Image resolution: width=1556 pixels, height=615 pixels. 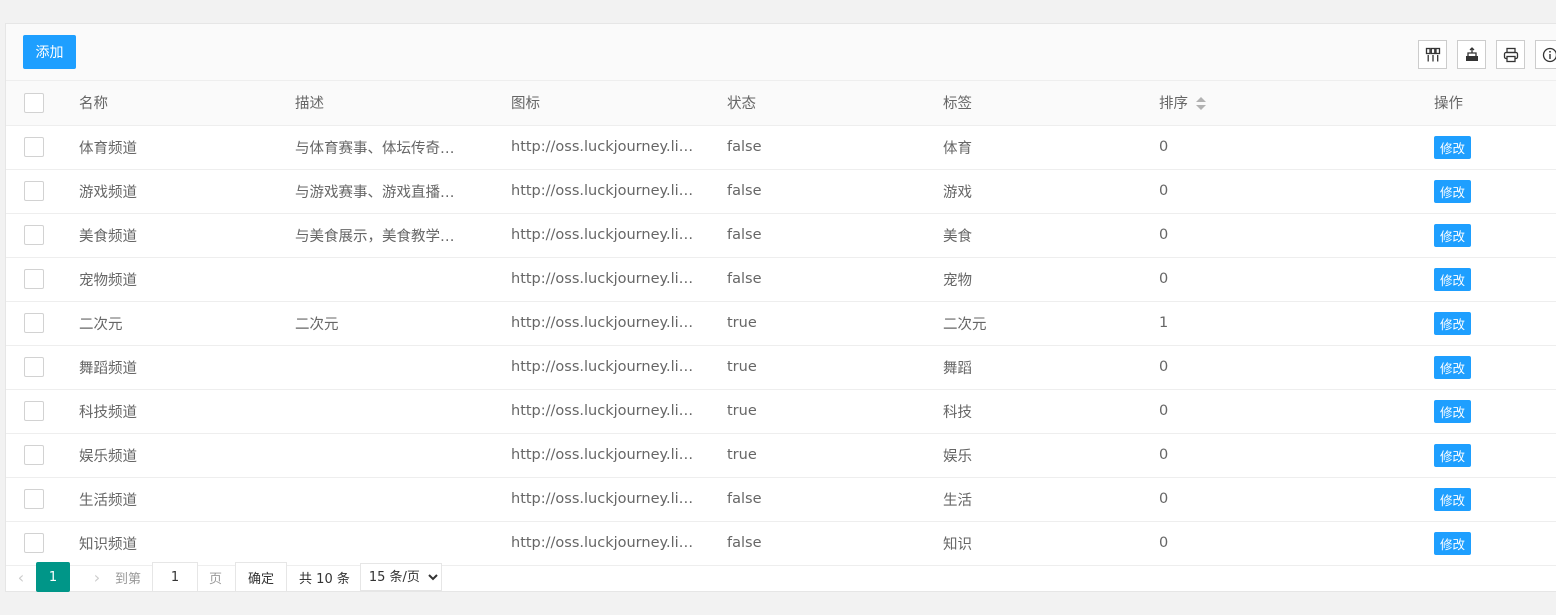 I want to click on current-page: 1, so click(x=53, y=577).